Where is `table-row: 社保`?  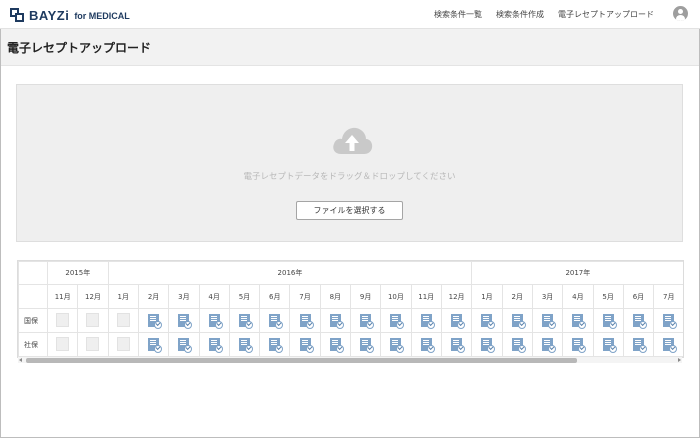
table-row: 社保 is located at coordinates (350, 344).